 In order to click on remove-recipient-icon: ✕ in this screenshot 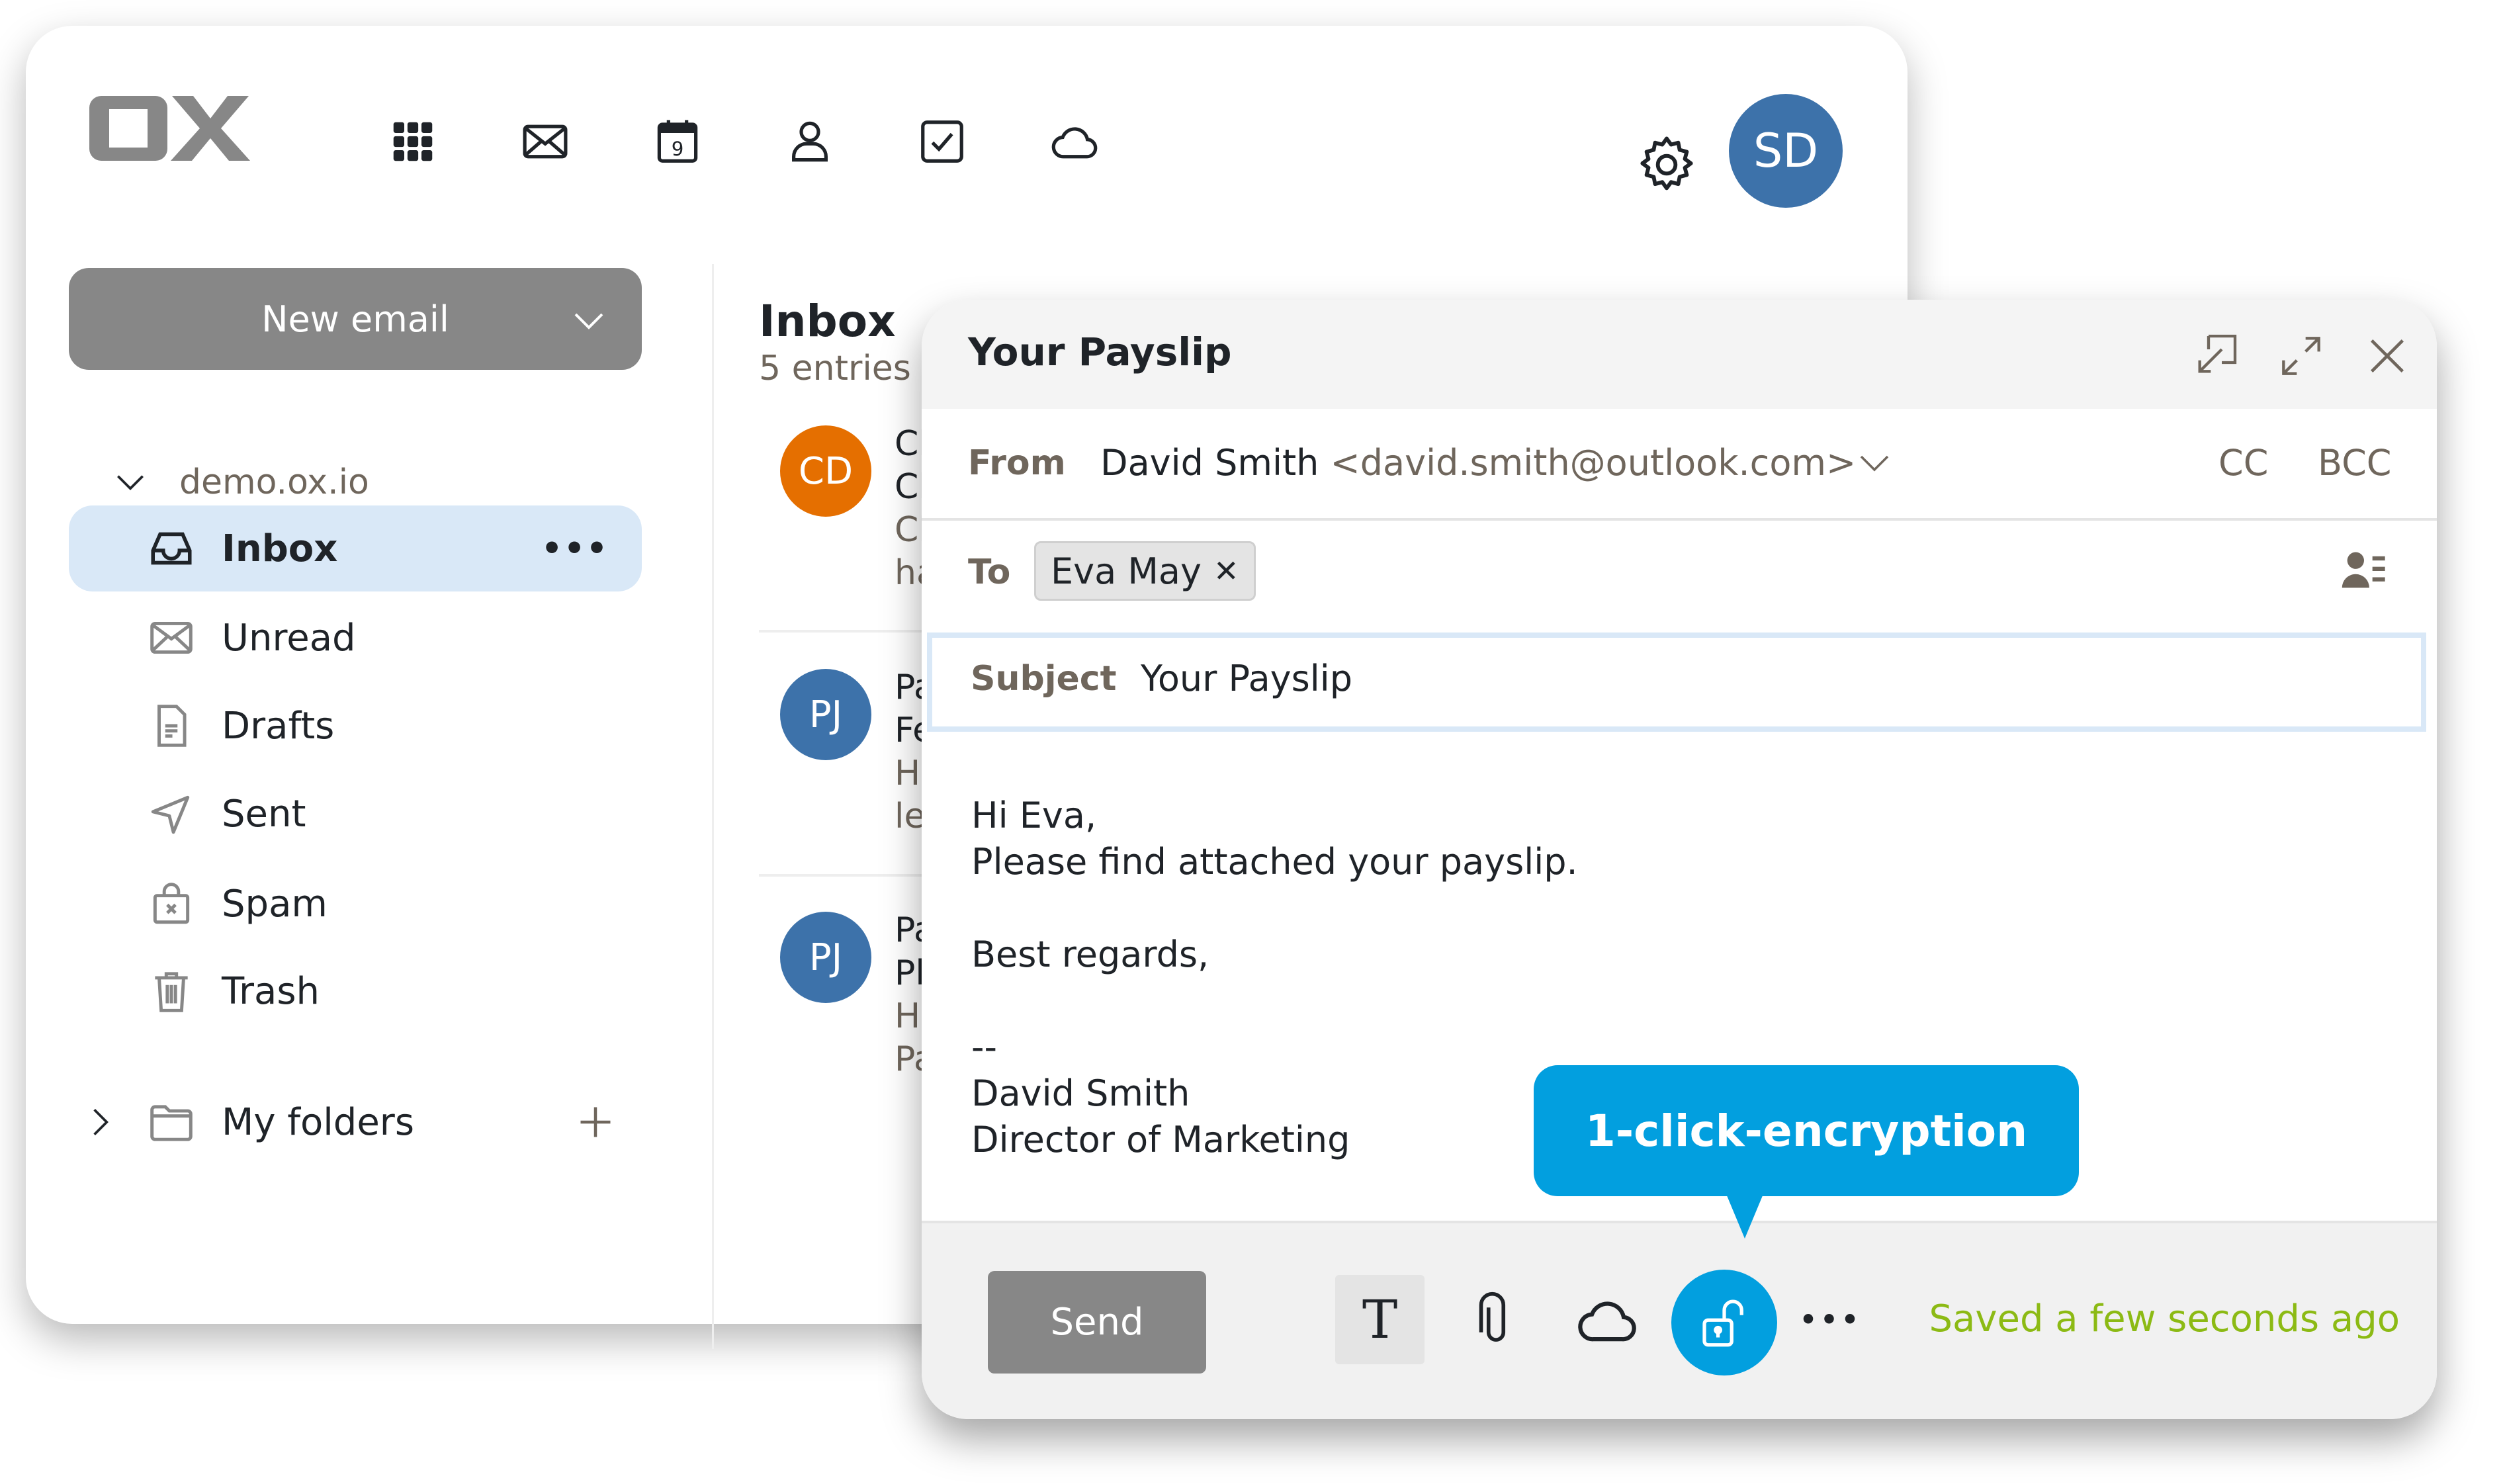, I will do `click(1226, 571)`.